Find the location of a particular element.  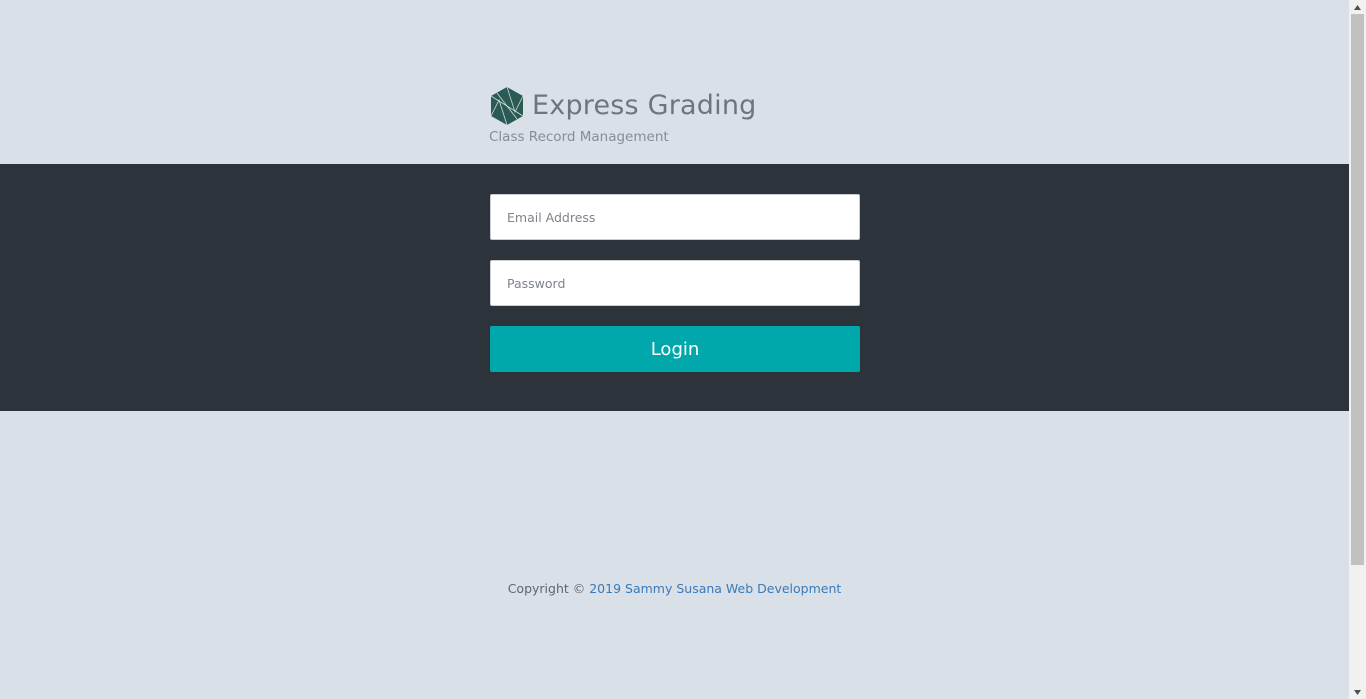

scroll-down-arrow-icon is located at coordinates (1357, 692).